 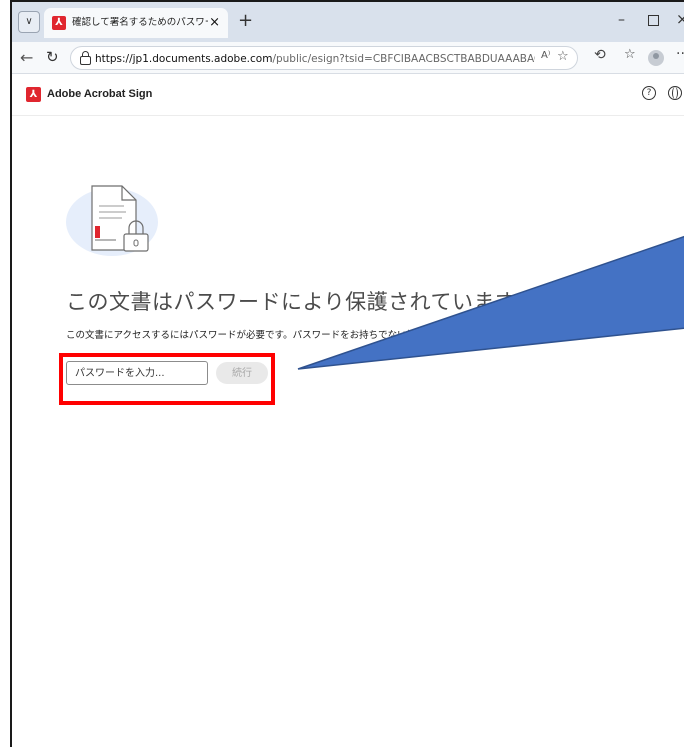 What do you see at coordinates (112, 220) in the screenshot?
I see `locked-document-illustration` at bounding box center [112, 220].